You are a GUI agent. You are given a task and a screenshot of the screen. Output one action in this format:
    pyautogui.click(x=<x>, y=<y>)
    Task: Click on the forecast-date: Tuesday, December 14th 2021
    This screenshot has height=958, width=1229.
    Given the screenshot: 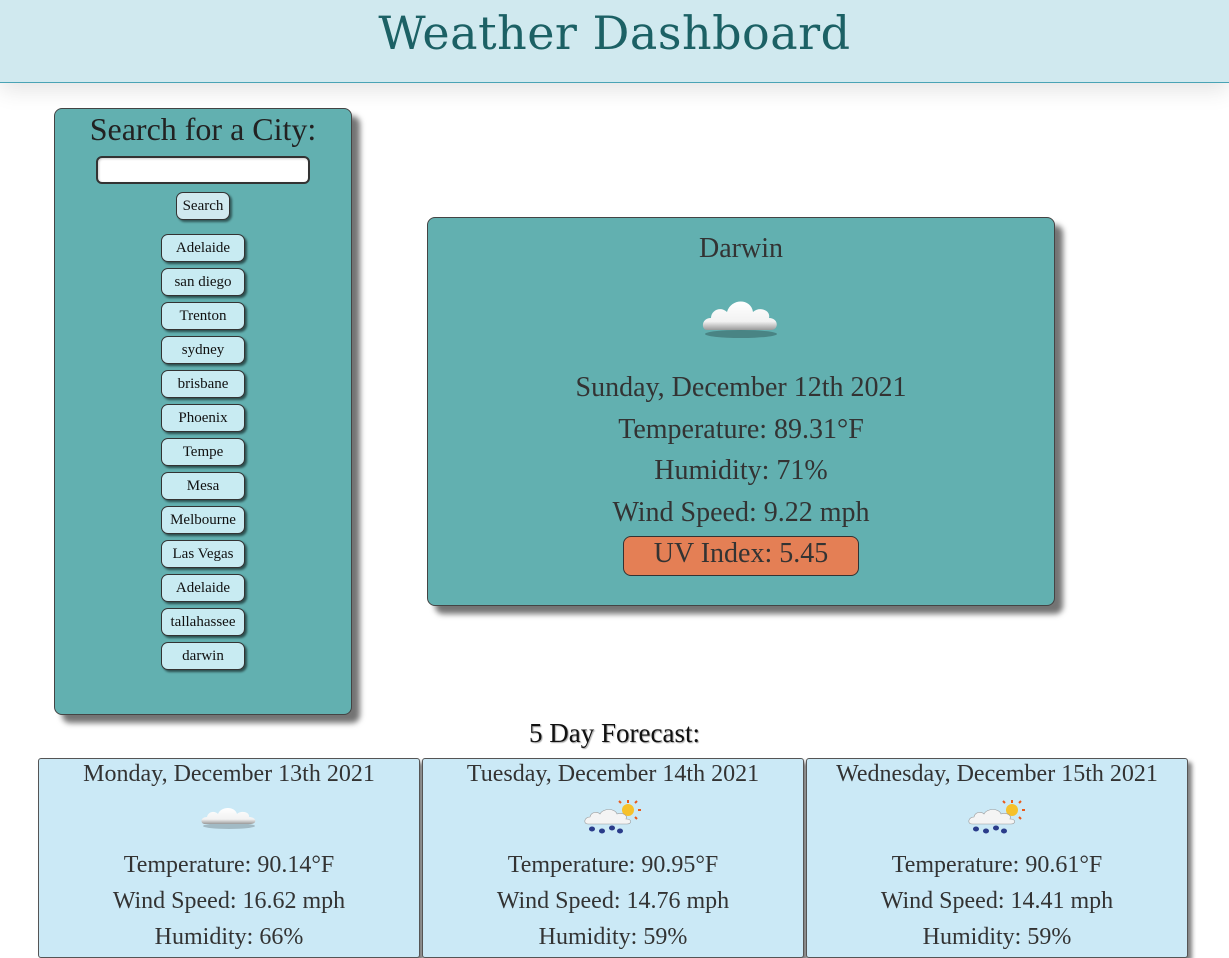 What is the action you would take?
    pyautogui.click(x=613, y=774)
    